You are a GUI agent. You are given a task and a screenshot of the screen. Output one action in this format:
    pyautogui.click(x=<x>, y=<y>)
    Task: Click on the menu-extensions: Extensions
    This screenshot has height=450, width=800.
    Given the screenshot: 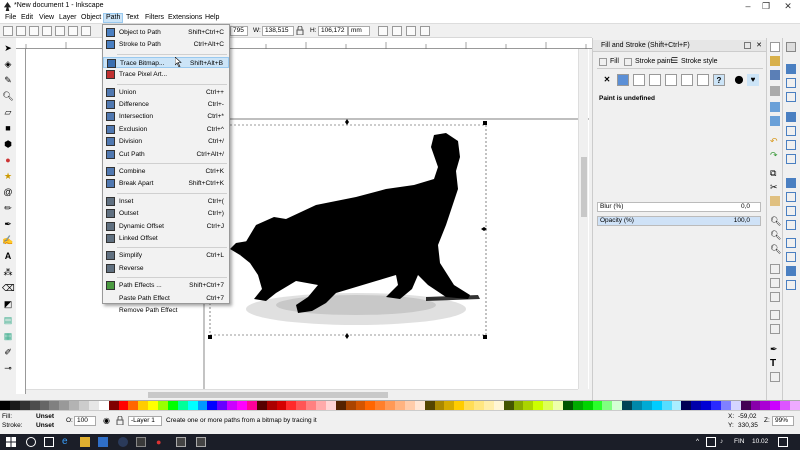 What is the action you would take?
    pyautogui.click(x=185, y=17)
    